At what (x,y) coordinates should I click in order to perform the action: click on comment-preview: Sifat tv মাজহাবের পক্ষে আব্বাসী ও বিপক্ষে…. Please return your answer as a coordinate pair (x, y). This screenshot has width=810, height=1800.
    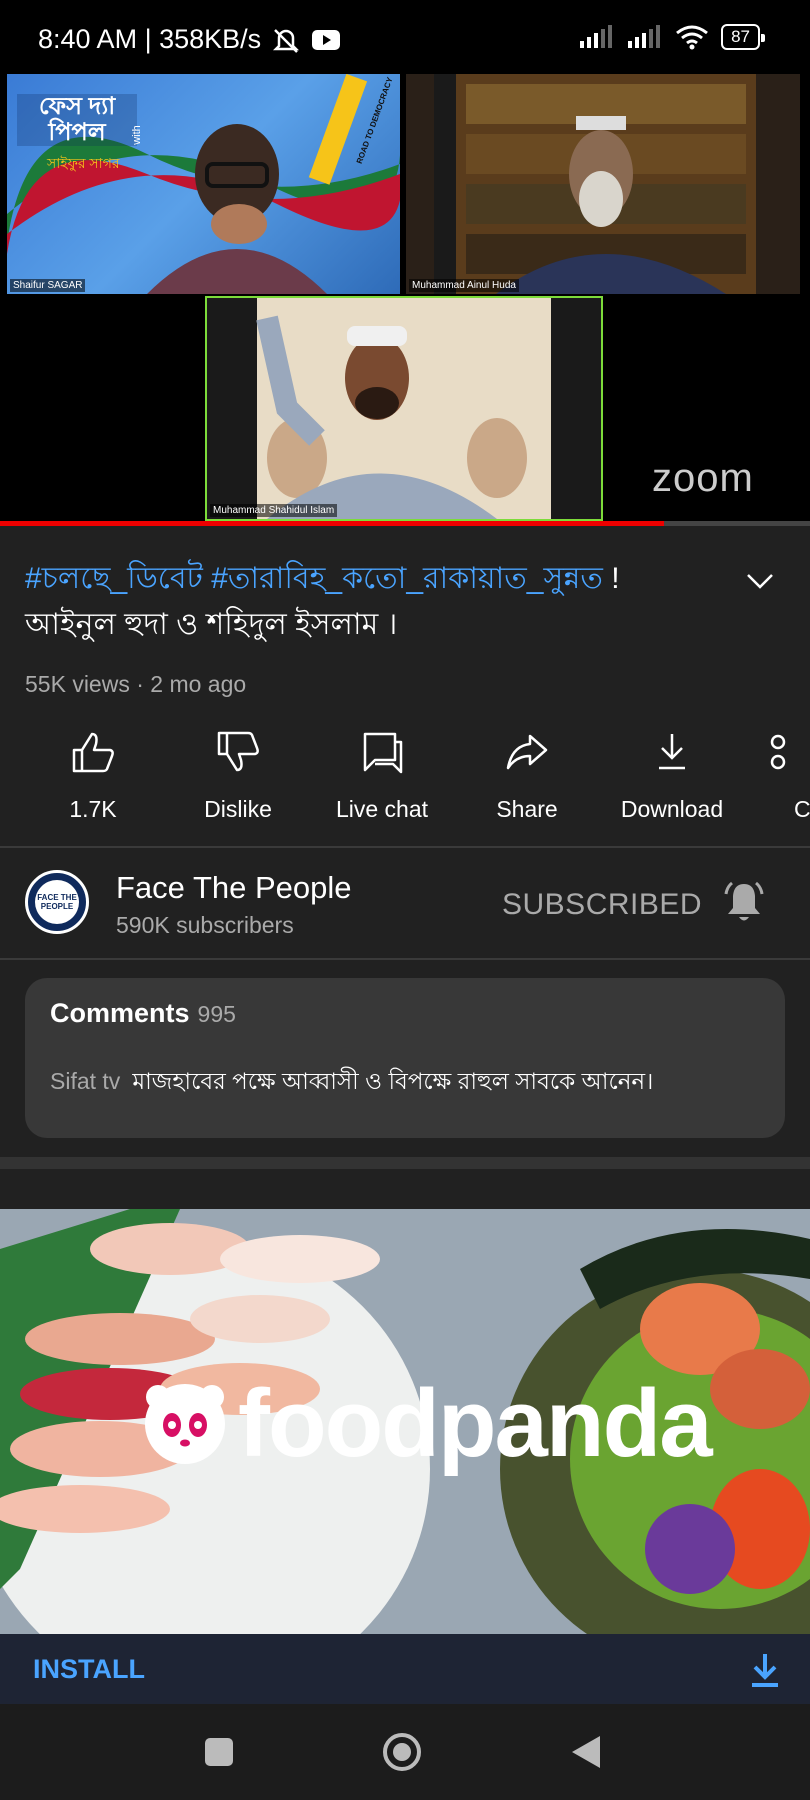
    Looking at the image, I should click on (351, 1082).